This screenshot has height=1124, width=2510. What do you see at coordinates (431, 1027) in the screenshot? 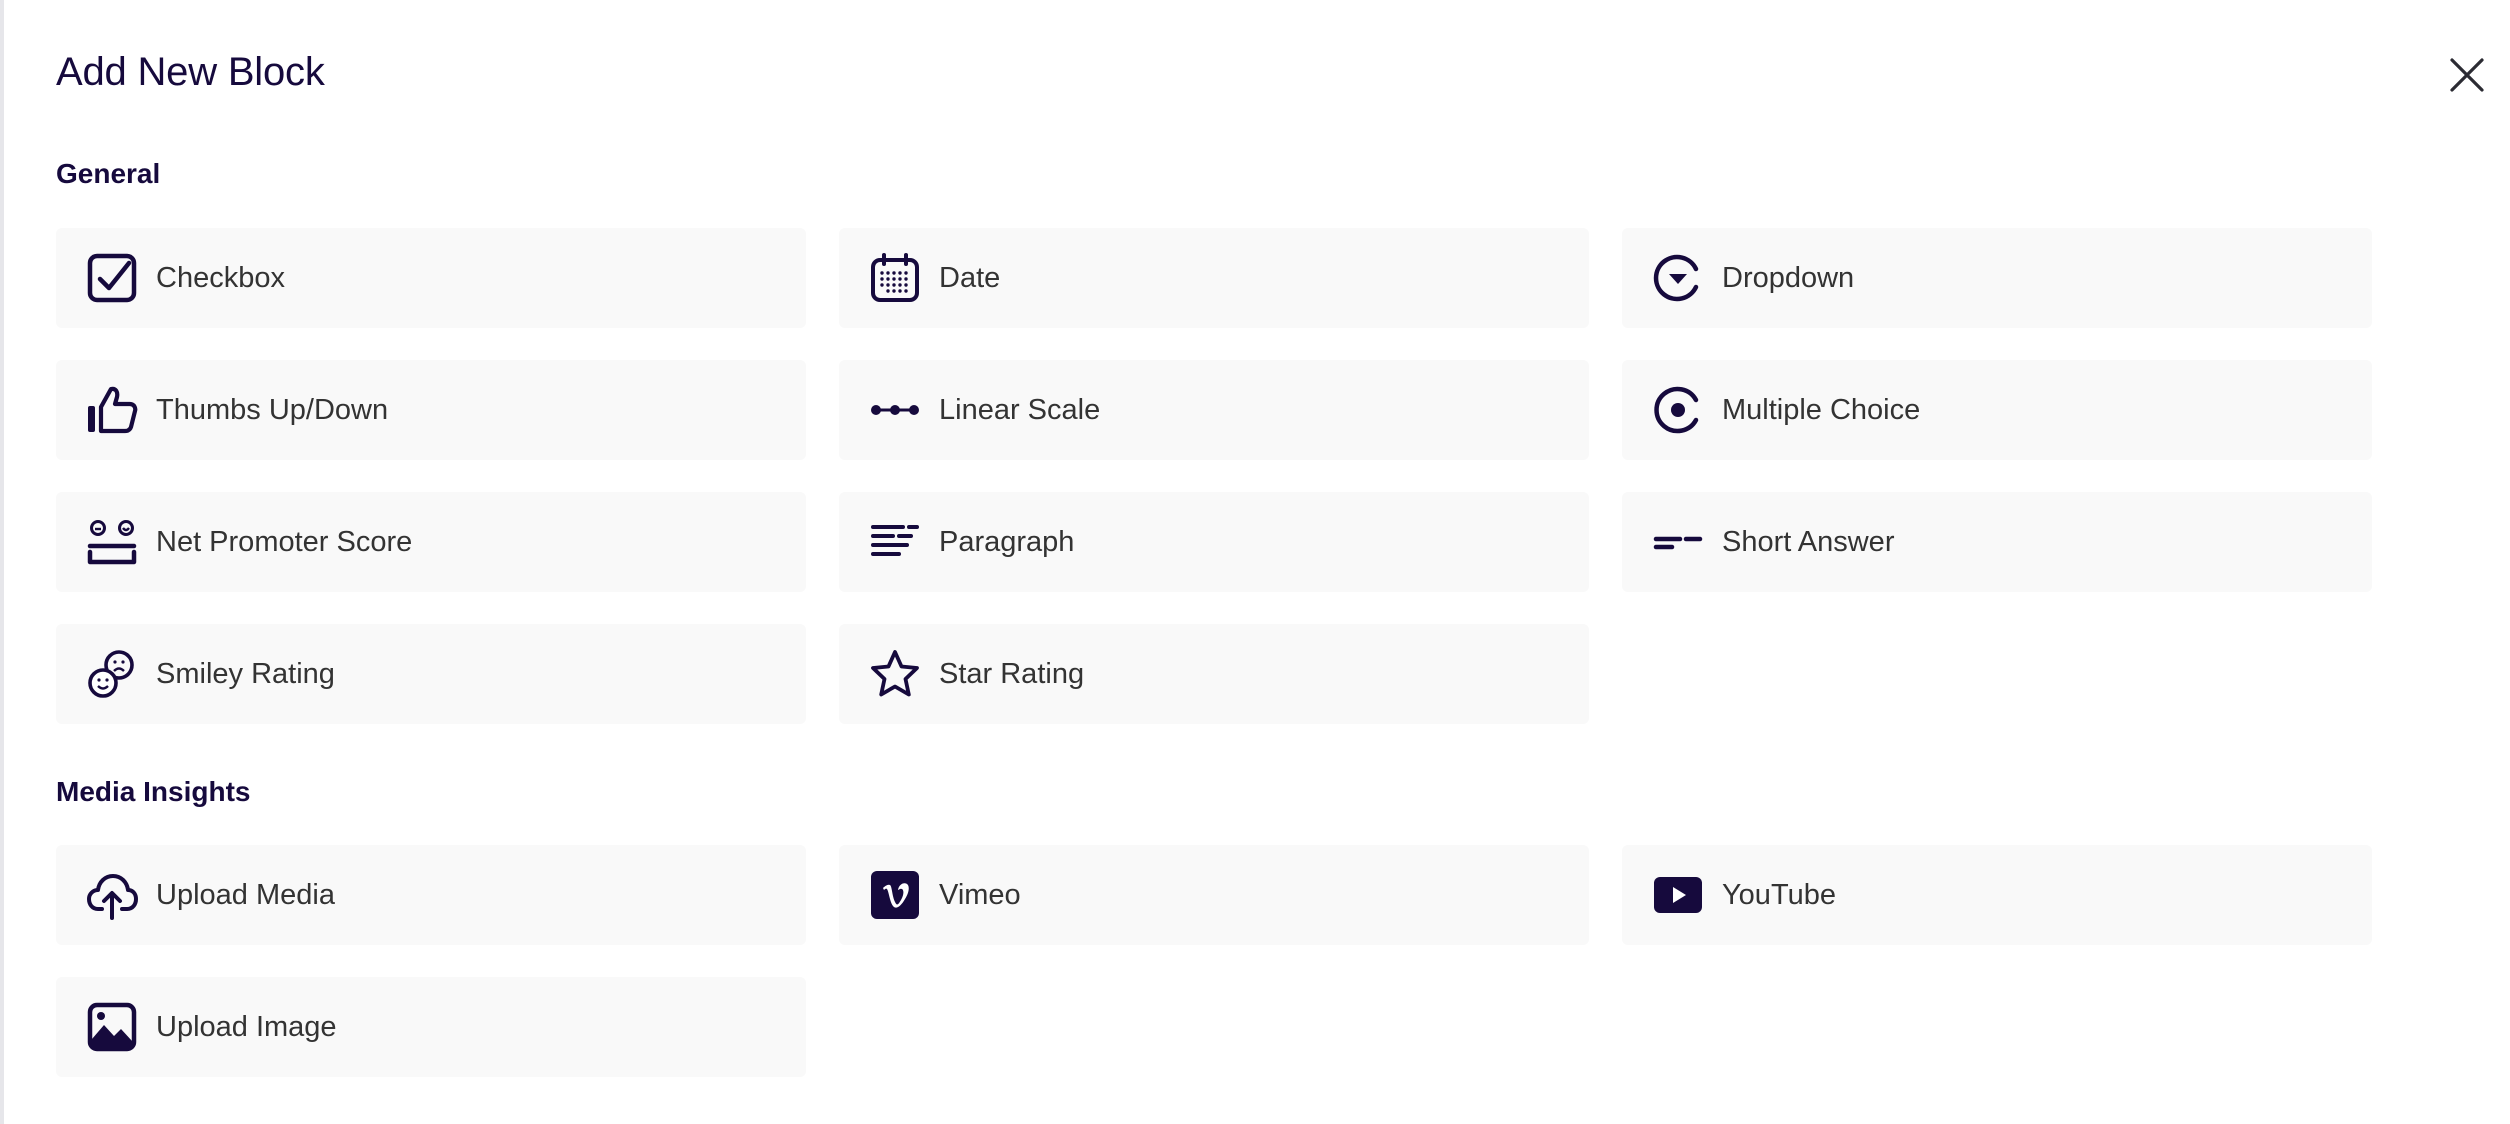
I see `block-option-upload-image: Upload Image` at bounding box center [431, 1027].